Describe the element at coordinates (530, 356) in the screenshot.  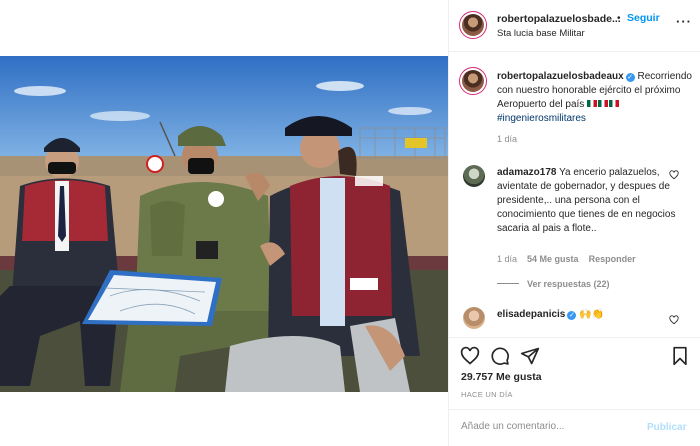
I see `send-icon` at that location.